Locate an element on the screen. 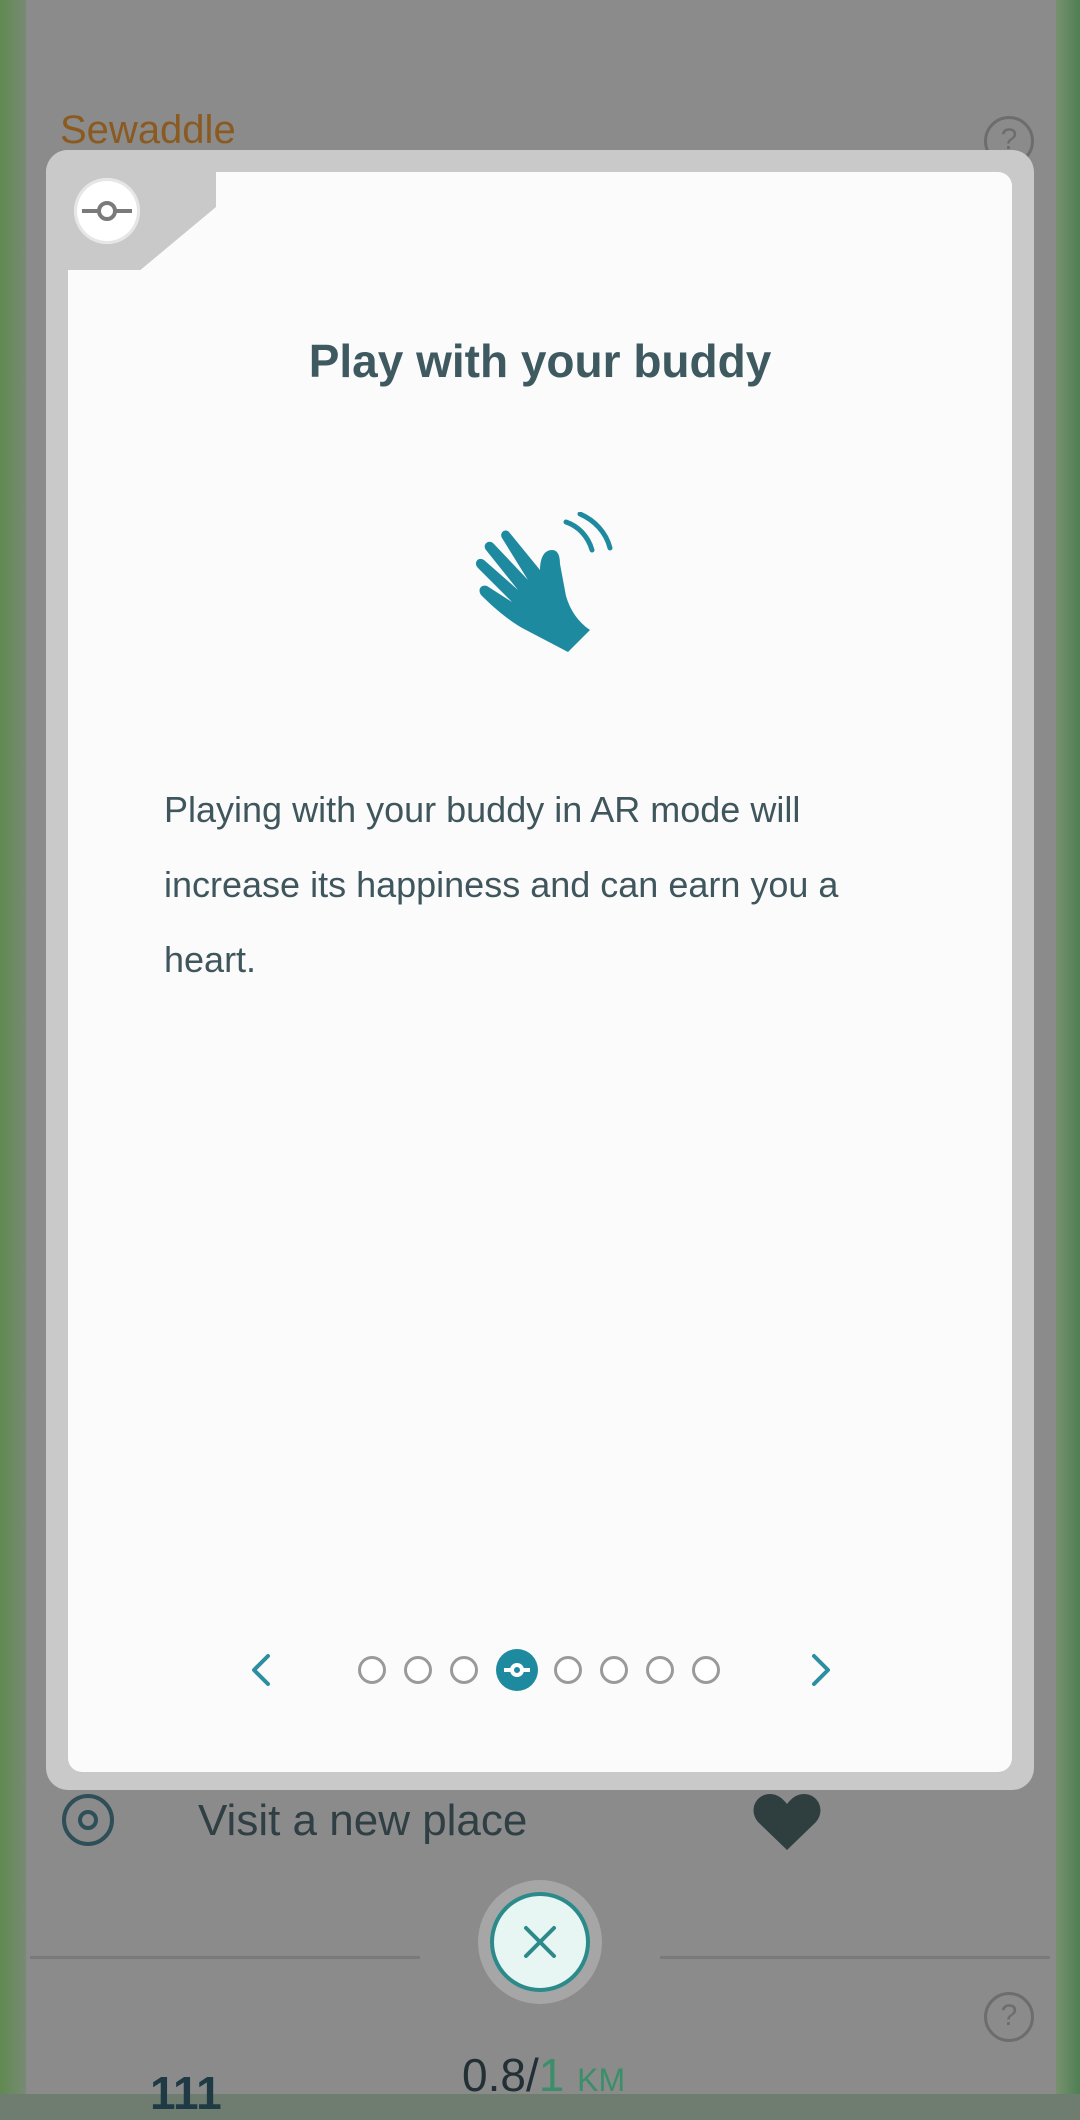 This screenshot has height=2120, width=1080. close-icon is located at coordinates (540, 1942).